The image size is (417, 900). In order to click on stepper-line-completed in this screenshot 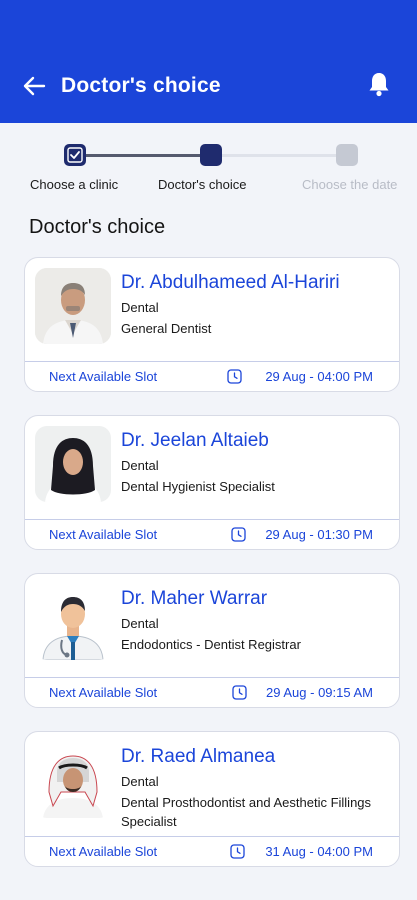, I will do `click(143, 155)`.